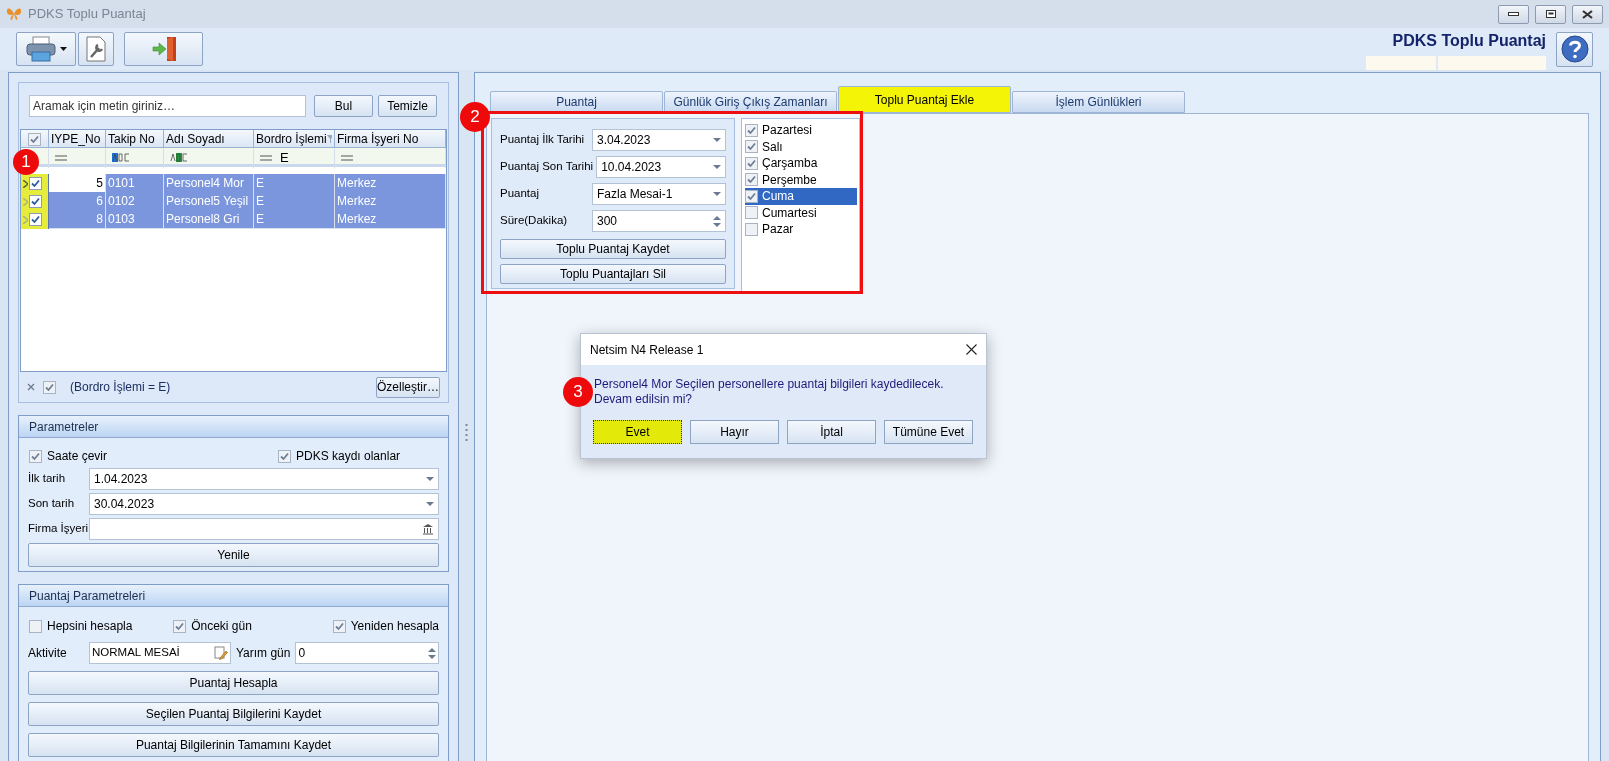 This screenshot has height=761, width=1609. Describe the element at coordinates (14, 14) in the screenshot. I see `butterfly-logo-icon` at that location.